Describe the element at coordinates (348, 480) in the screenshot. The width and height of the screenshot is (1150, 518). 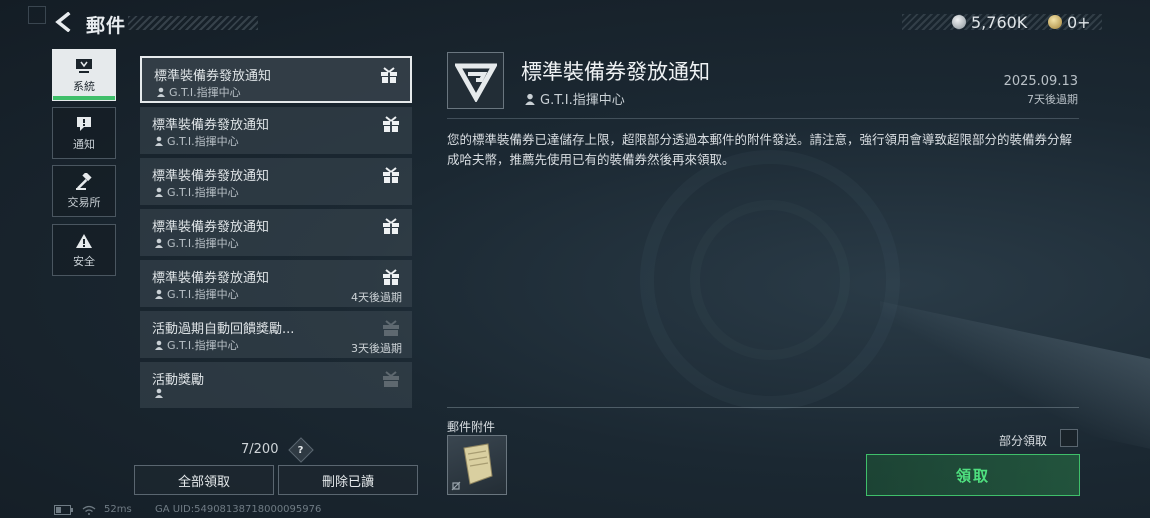
I see `delete-read-button: 刪除已讀` at that location.